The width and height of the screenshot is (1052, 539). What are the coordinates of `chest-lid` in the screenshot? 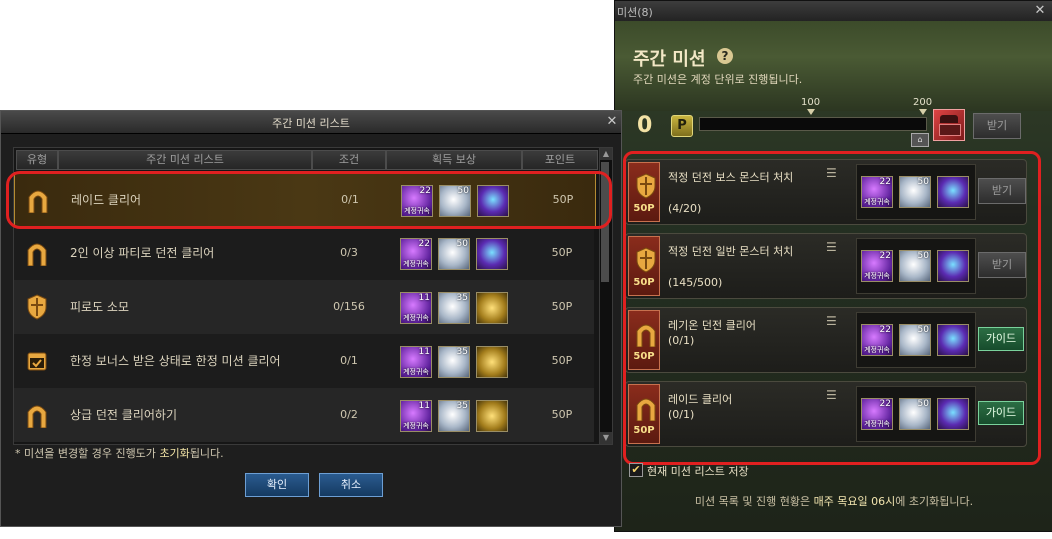 It's located at (949, 119).